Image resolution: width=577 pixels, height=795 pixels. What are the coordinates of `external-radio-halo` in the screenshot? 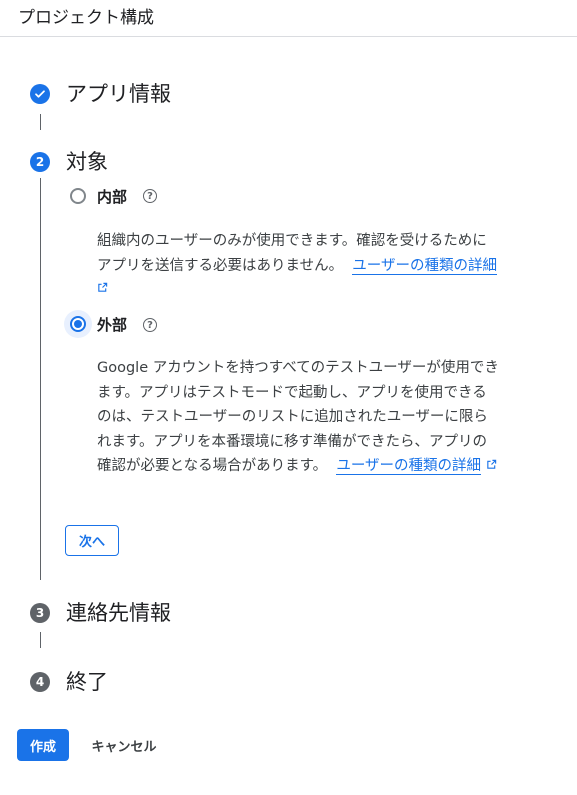 It's located at (78, 324).